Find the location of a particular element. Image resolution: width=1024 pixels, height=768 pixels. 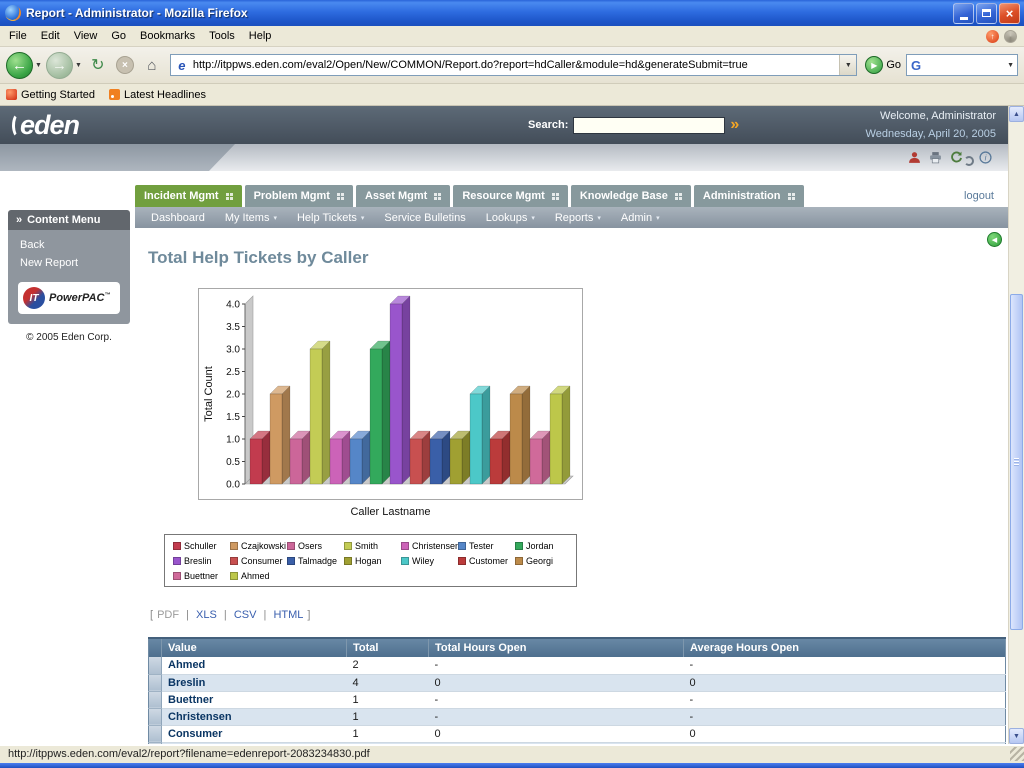

cell-value: Ahmed is located at coordinates (254, 666).